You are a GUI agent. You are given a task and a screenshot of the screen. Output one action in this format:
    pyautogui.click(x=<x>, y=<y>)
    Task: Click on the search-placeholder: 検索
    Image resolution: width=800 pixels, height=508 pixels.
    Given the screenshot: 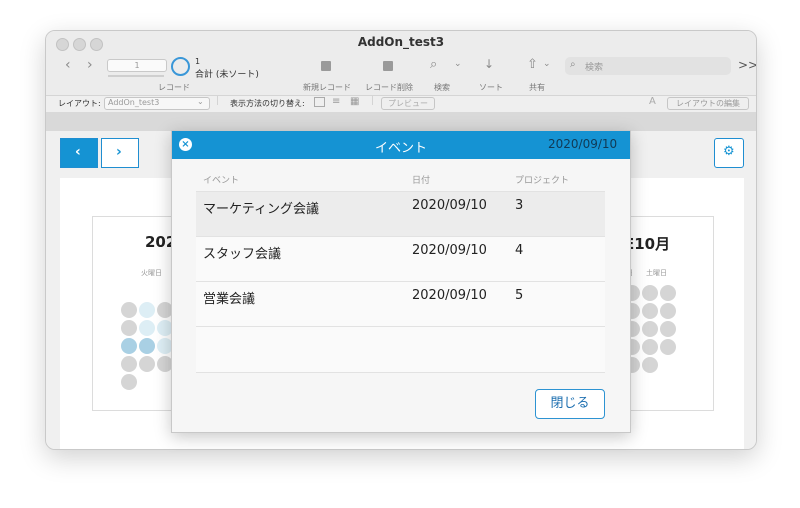 What is the action you would take?
    pyautogui.click(x=594, y=68)
    